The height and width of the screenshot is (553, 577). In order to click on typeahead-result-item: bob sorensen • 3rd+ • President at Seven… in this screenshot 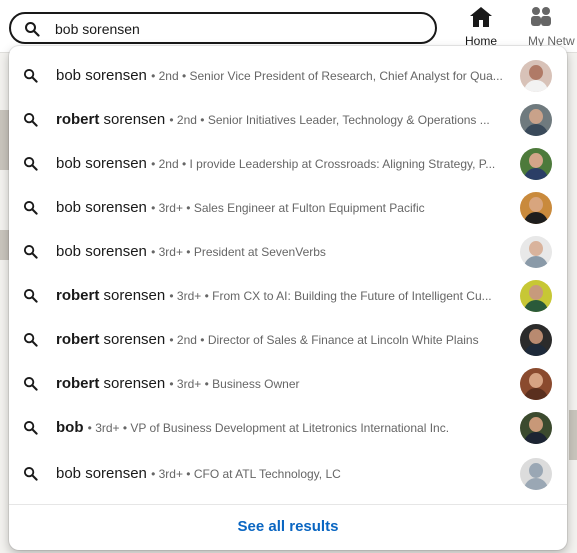, I will do `click(288, 252)`.